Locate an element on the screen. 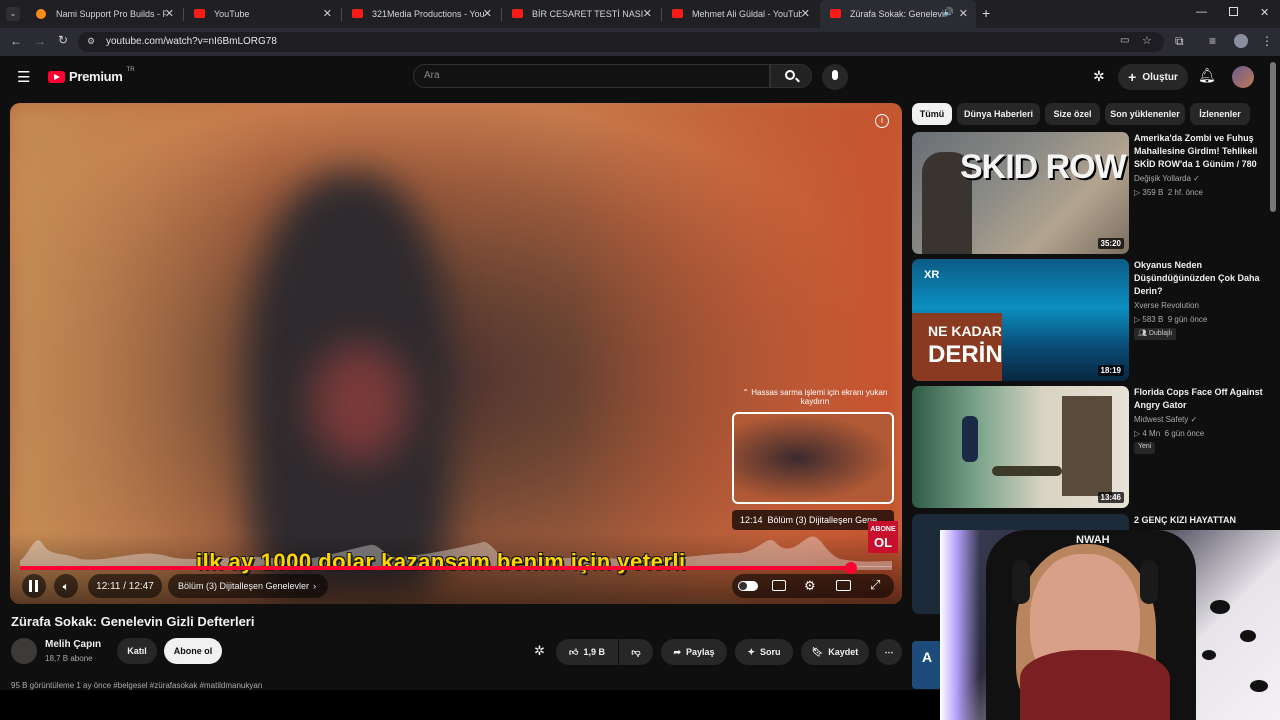  browser-tab: YouTube ✕ is located at coordinates (262, 14).